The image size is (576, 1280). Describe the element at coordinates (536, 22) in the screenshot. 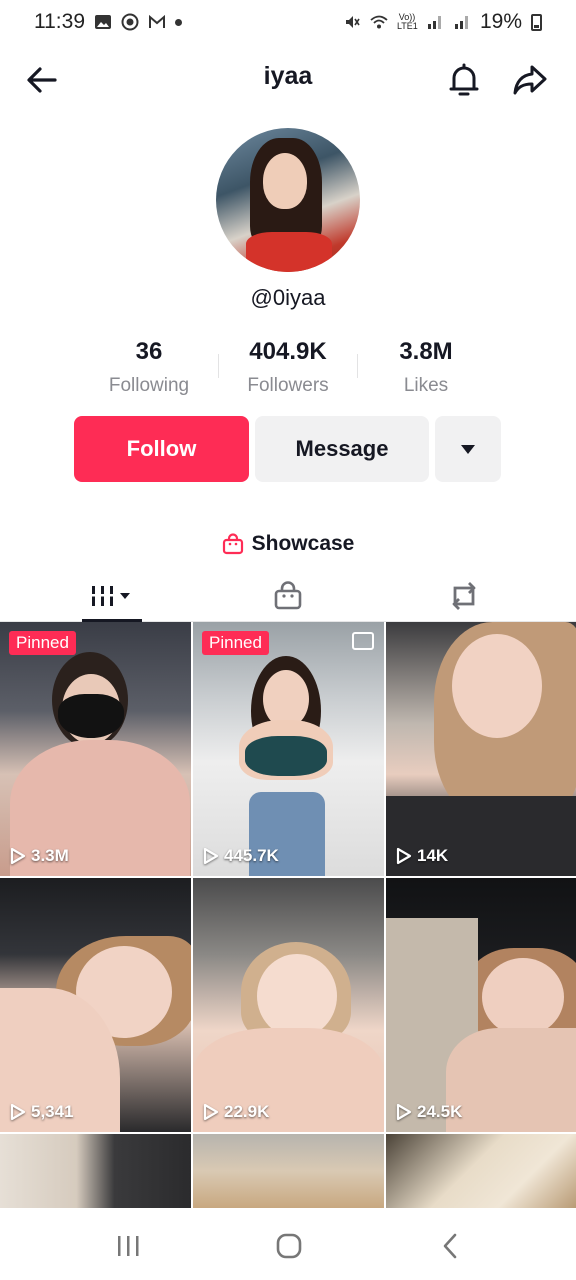

I see `battery-icon` at that location.